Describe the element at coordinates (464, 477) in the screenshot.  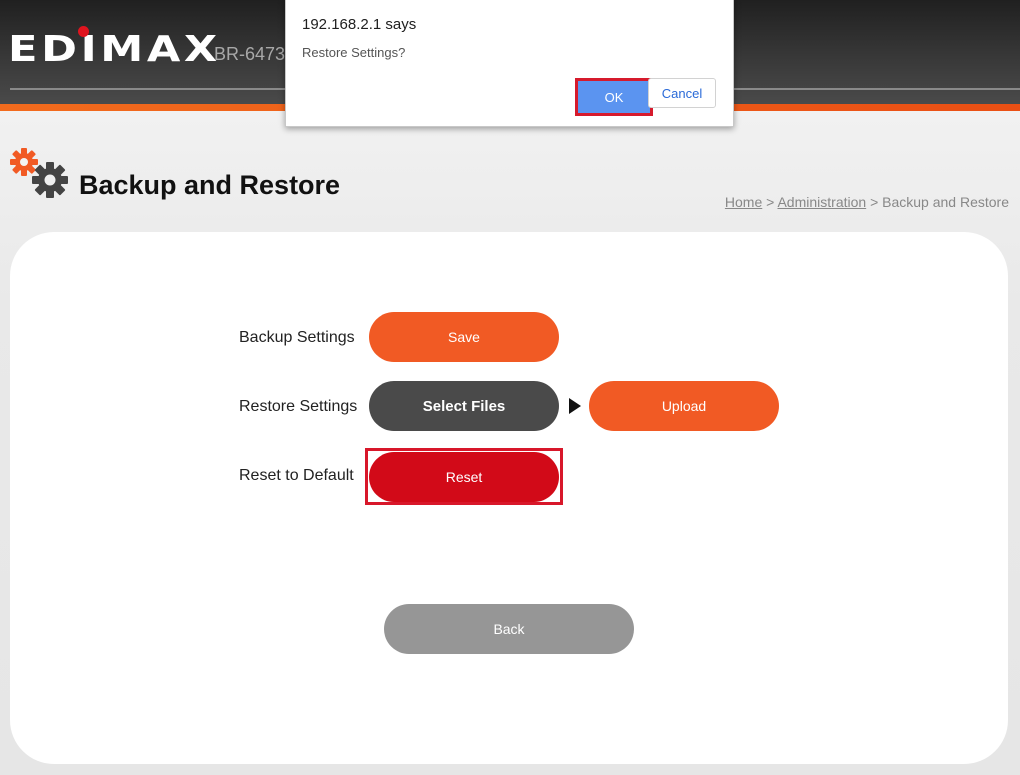
I see `reset-button: Reset` at that location.